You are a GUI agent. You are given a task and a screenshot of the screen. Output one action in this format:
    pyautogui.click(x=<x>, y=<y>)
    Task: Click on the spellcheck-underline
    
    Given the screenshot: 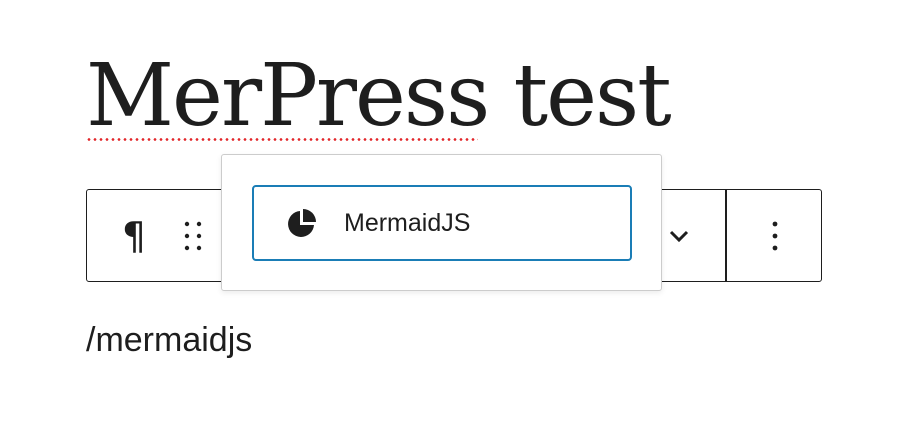 What is the action you would take?
    pyautogui.click(x=282, y=139)
    